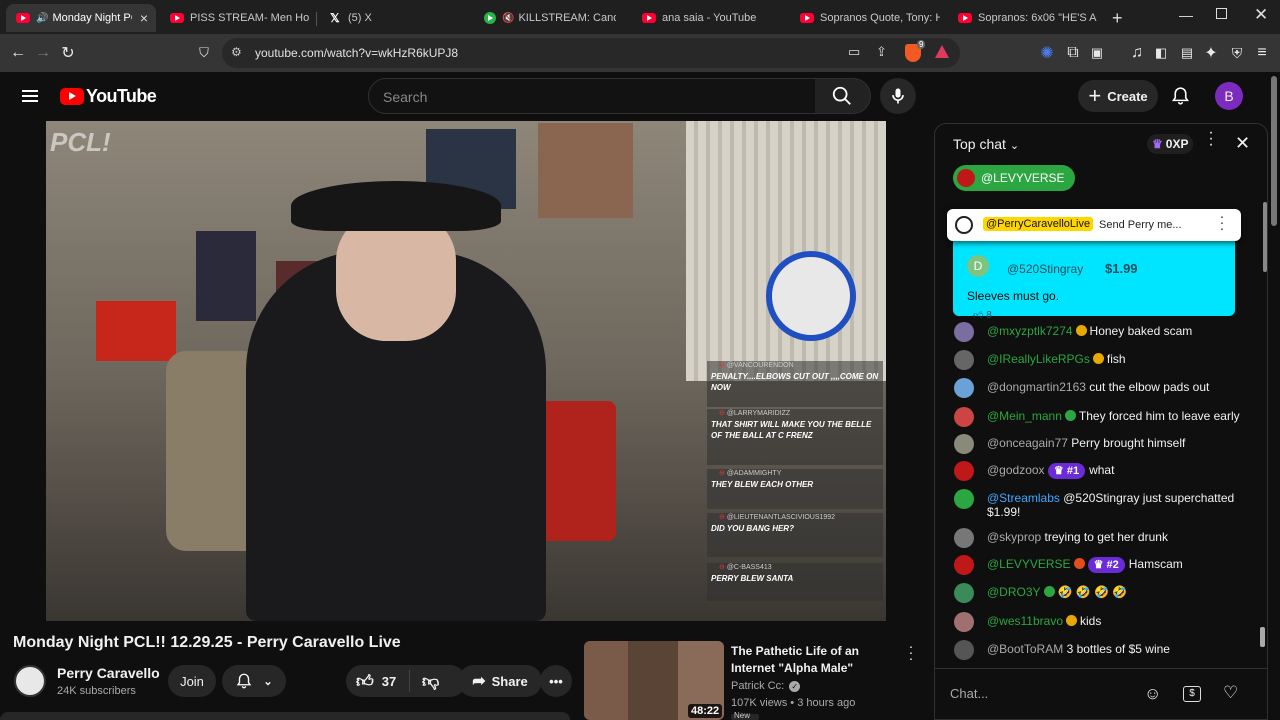 The width and height of the screenshot is (1280, 720). I want to click on share-label: Share, so click(509, 681).